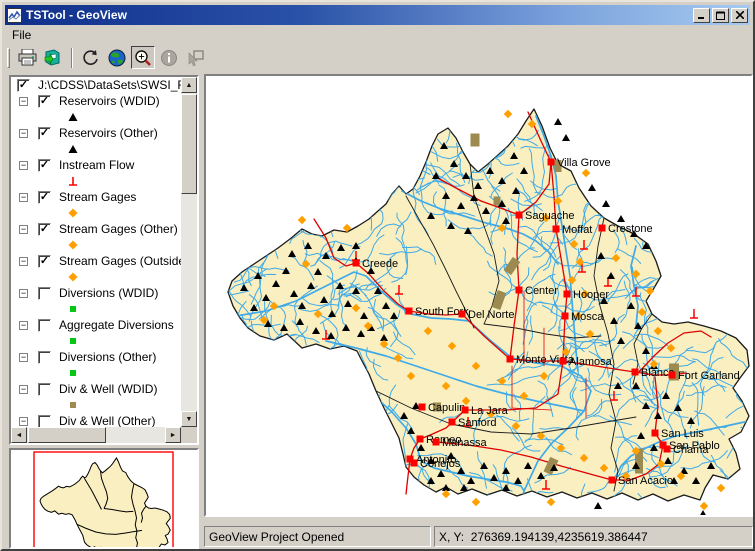 The width and height of the screenshot is (755, 551). What do you see at coordinates (377, 15) in the screenshot?
I see `title-bar: TSTool - GeoView` at bounding box center [377, 15].